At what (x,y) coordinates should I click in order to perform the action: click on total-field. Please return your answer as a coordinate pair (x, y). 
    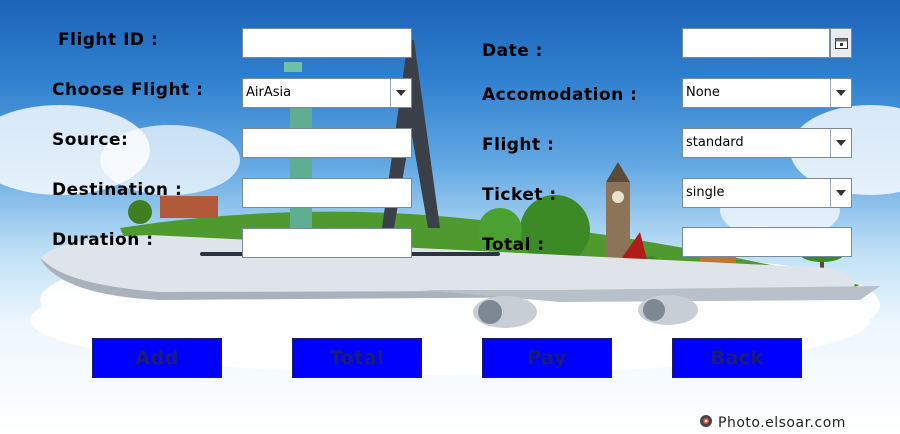
    Looking at the image, I should click on (767, 242).